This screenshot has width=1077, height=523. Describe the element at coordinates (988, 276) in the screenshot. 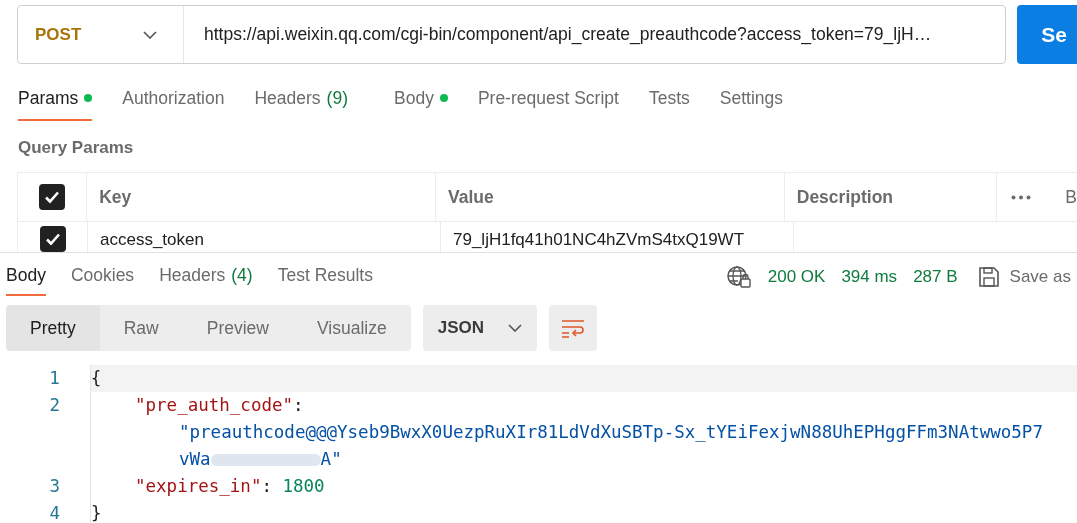

I see `save-icon` at that location.